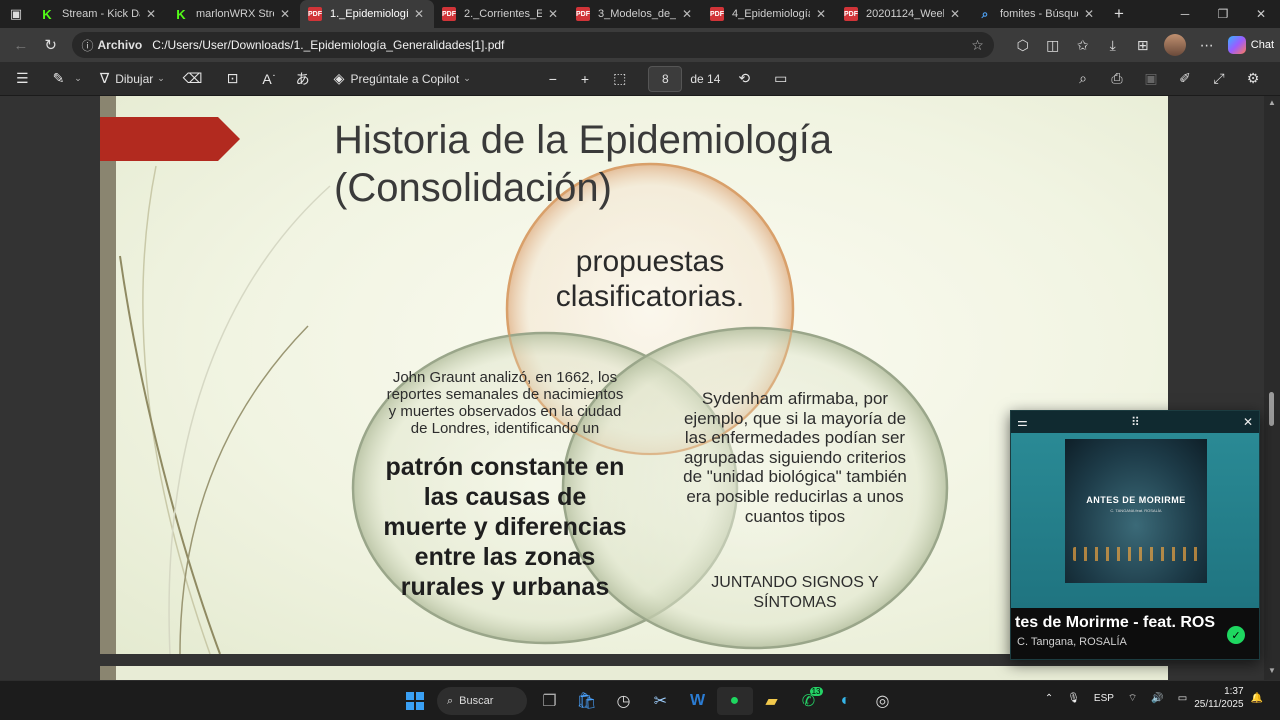 The image size is (1280, 720). Describe the element at coordinates (624, 701) in the screenshot. I see `clock-app-icon: ◷` at that location.